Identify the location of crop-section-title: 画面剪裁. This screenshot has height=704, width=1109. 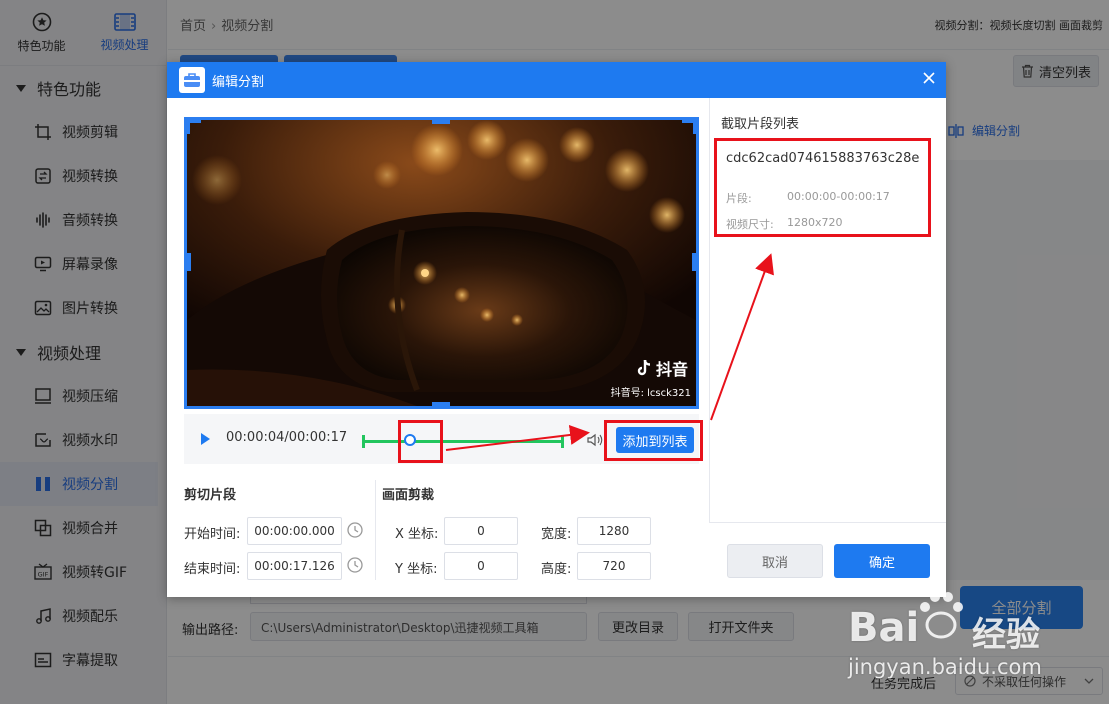
(408, 495).